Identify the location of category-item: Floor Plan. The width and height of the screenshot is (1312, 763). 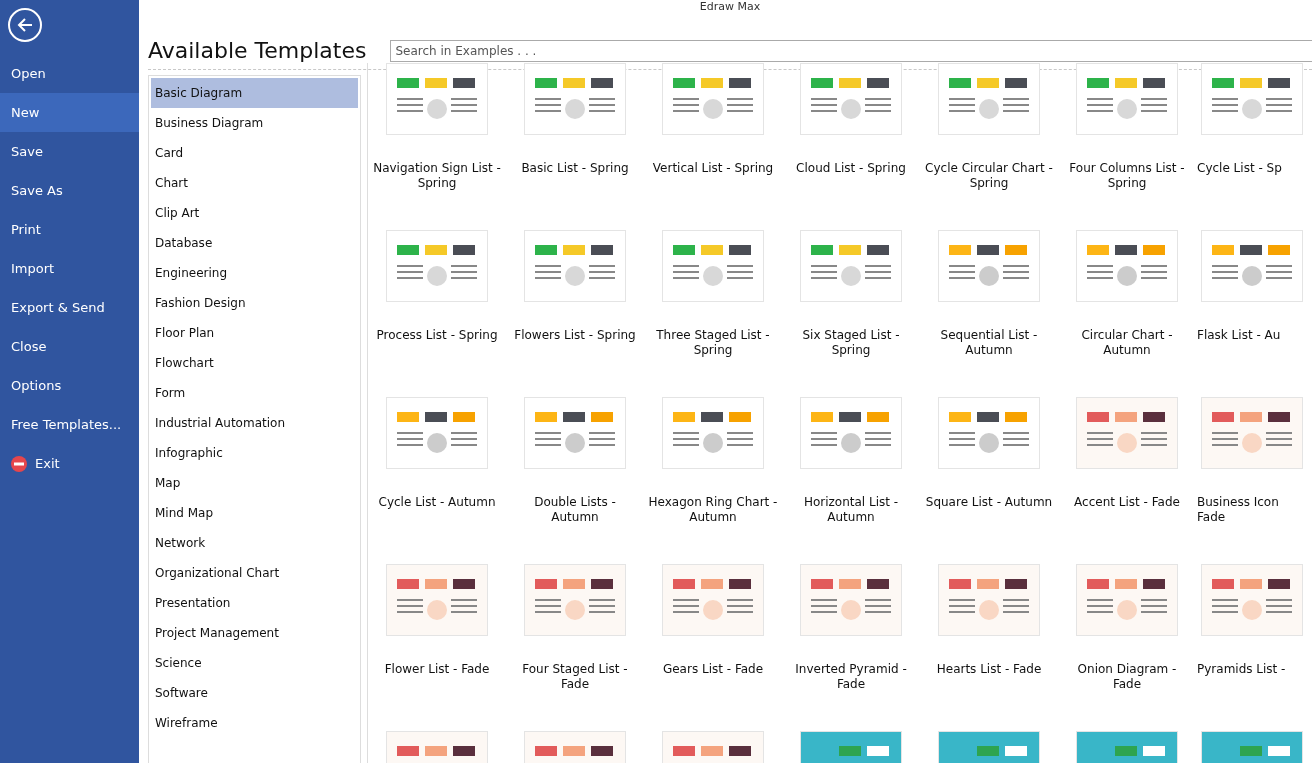
(254, 333).